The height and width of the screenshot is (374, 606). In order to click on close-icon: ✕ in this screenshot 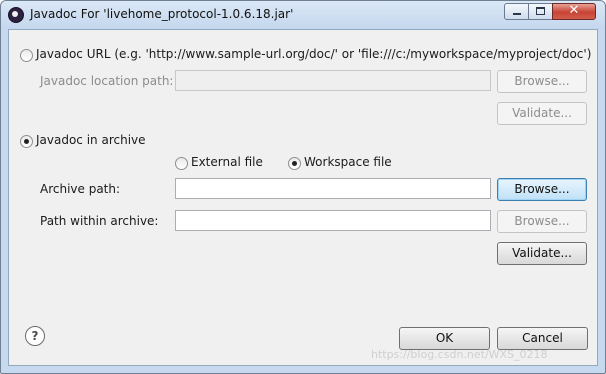, I will do `click(574, 10)`.